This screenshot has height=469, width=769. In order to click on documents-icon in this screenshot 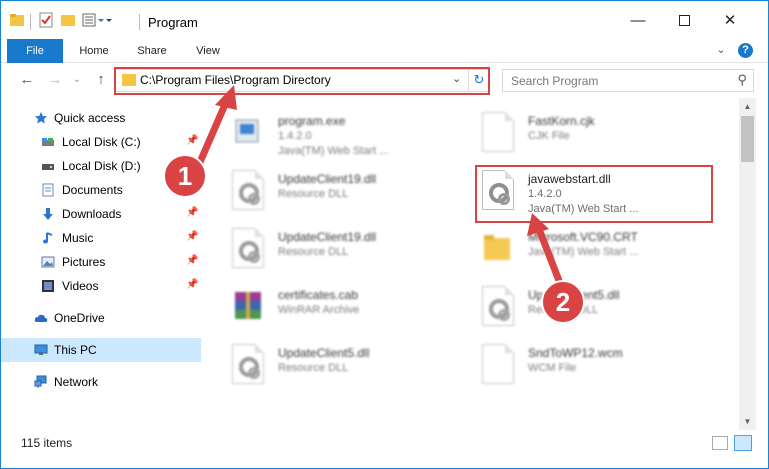, I will do `click(48, 190)`.